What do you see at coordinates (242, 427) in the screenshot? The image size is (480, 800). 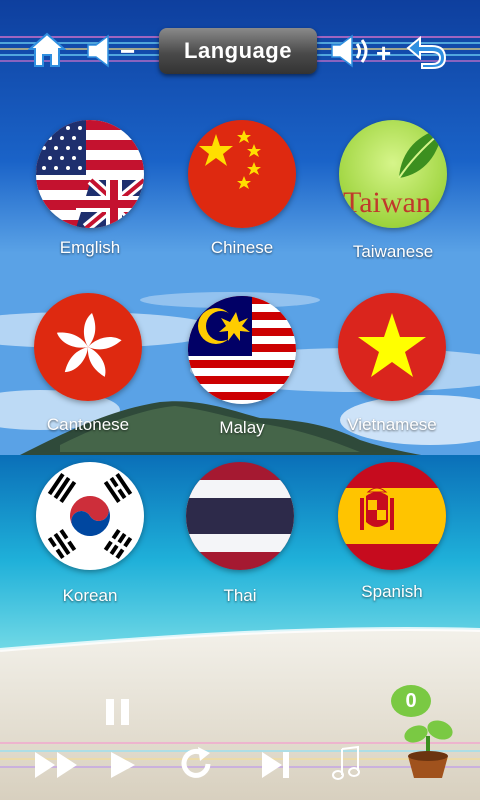 I see `language-label: Malay` at bounding box center [242, 427].